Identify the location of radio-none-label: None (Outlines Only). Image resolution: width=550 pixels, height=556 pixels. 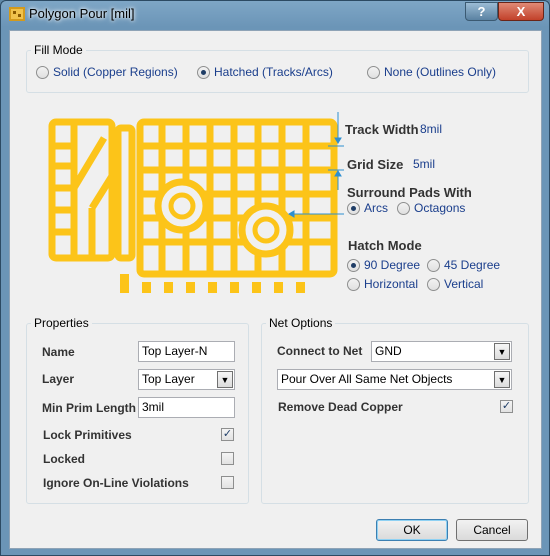
(440, 72).